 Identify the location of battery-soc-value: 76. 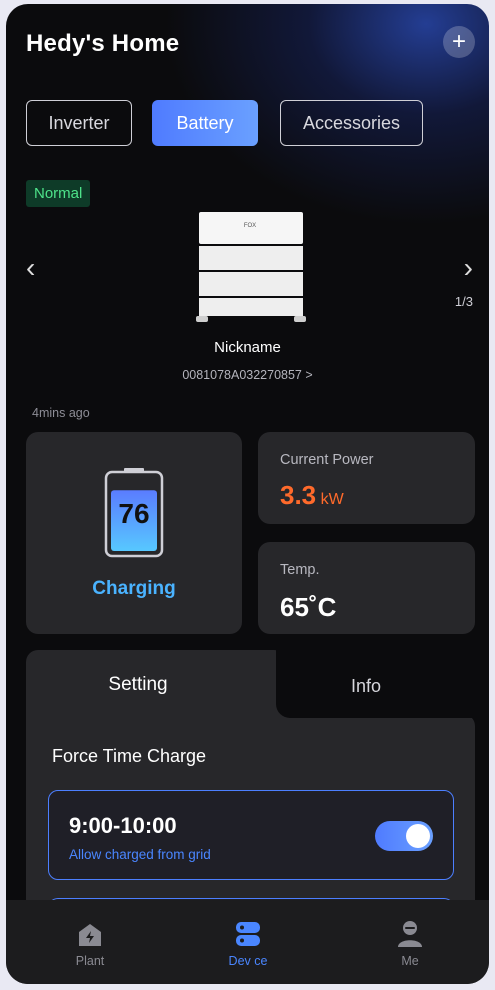
(134, 513).